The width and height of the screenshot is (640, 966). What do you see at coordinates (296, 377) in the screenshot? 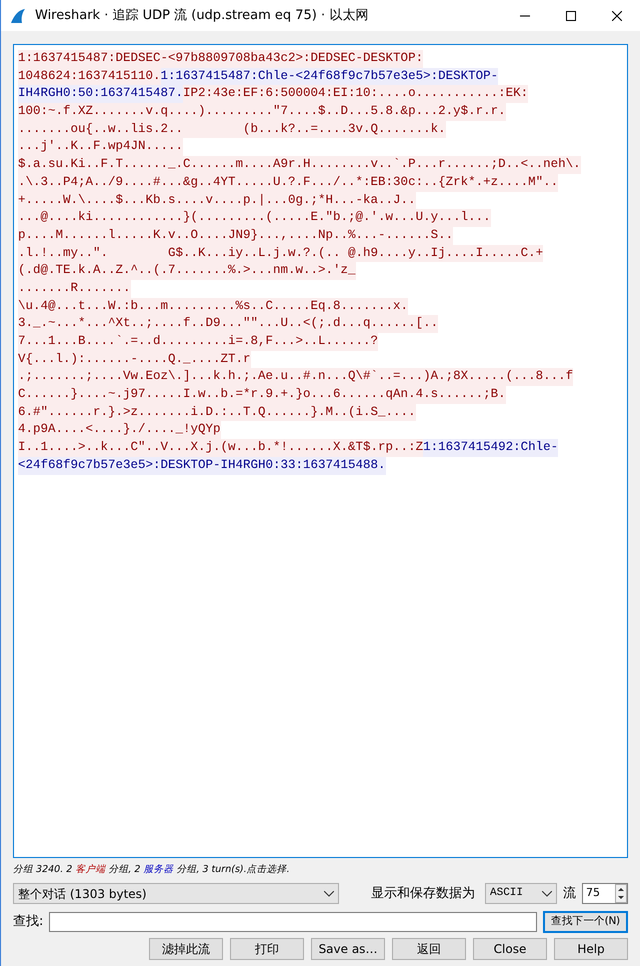
I see `client-data: .;.......;....Vw.Eoz\.]...k.h.;.Ae.u..#.n...Q\#`..=...)A.;8X.....(...8...f` at bounding box center [296, 377].